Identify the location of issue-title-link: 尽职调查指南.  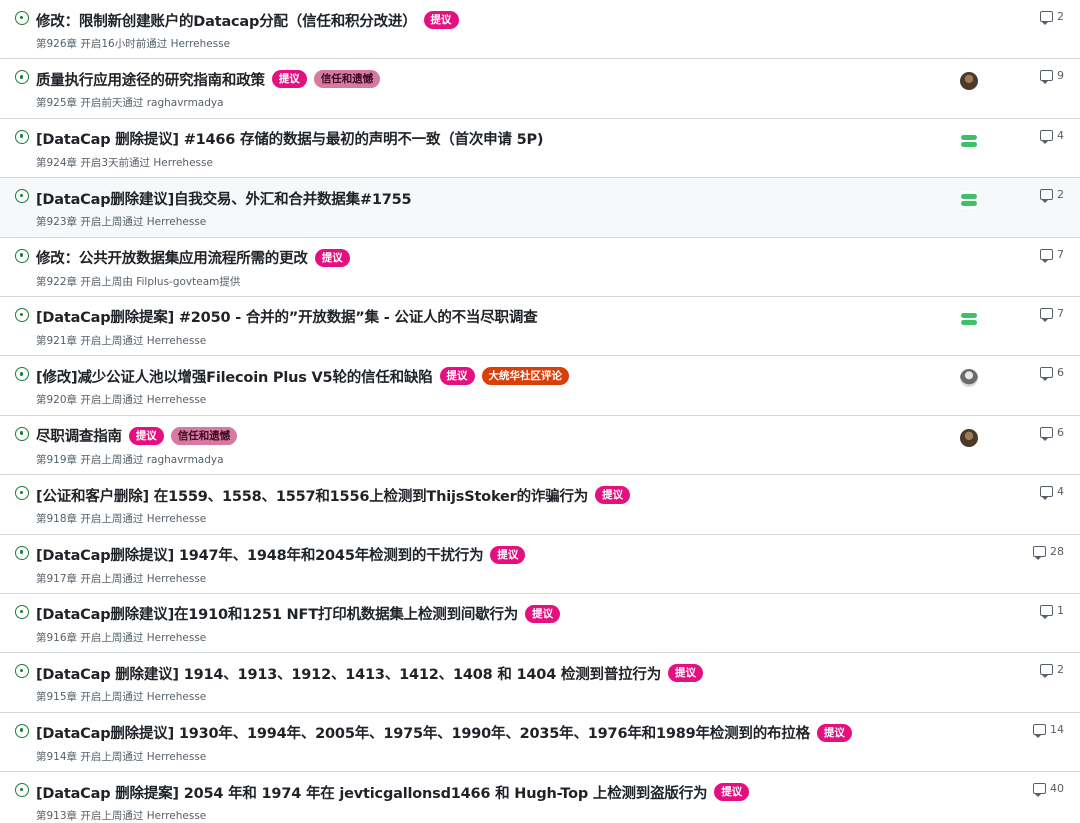
(79, 435).